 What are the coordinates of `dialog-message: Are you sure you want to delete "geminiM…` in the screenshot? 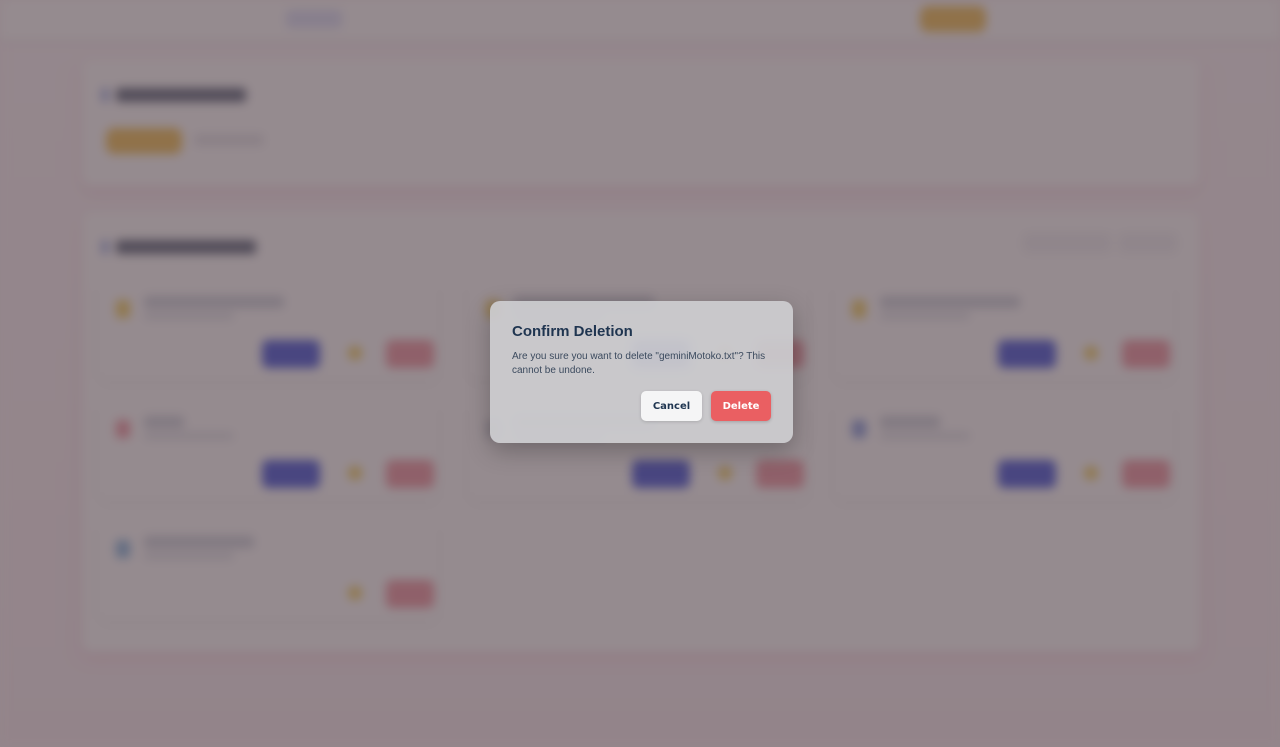 It's located at (639, 363).